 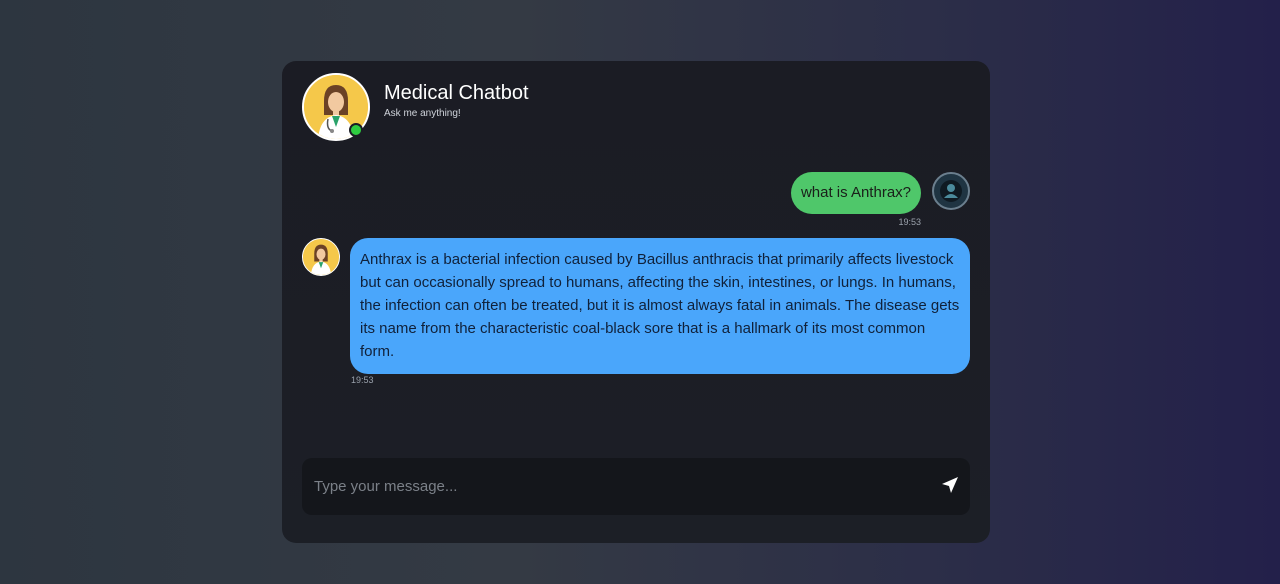 I want to click on bot-message-time: 19:53, so click(x=362, y=380).